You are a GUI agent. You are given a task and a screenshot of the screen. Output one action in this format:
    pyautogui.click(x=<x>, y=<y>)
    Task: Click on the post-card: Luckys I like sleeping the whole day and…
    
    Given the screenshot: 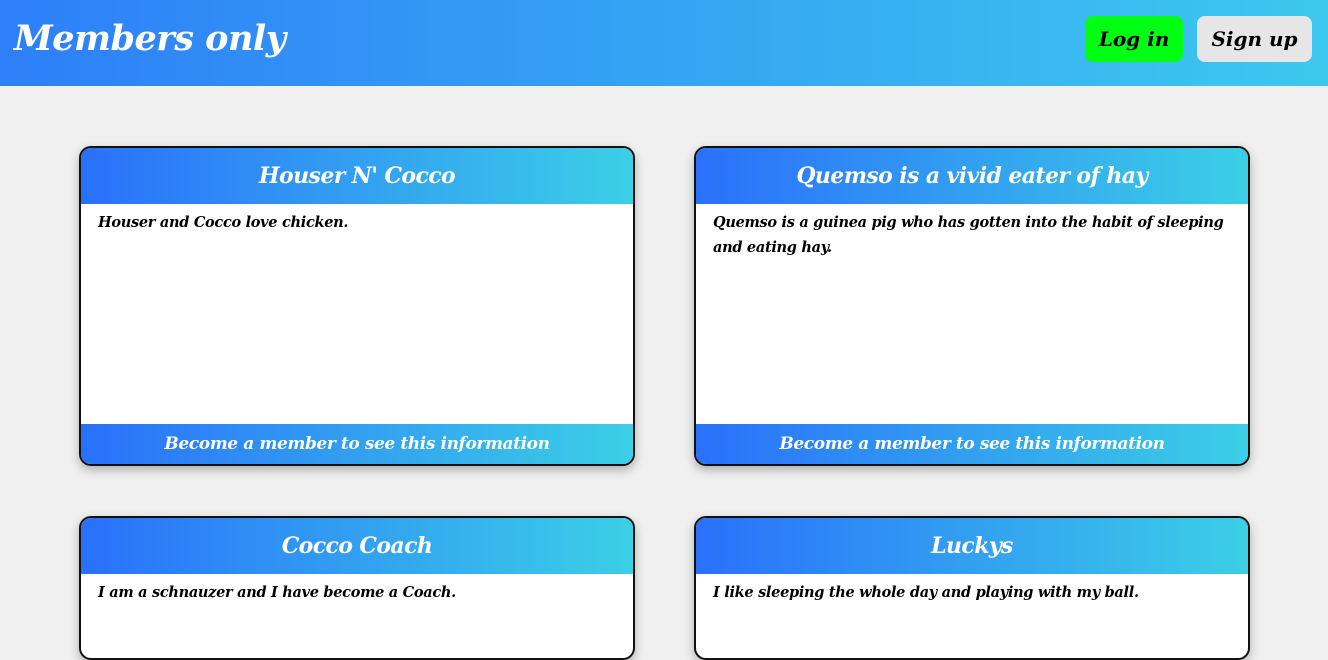 What is the action you would take?
    pyautogui.click(x=972, y=588)
    